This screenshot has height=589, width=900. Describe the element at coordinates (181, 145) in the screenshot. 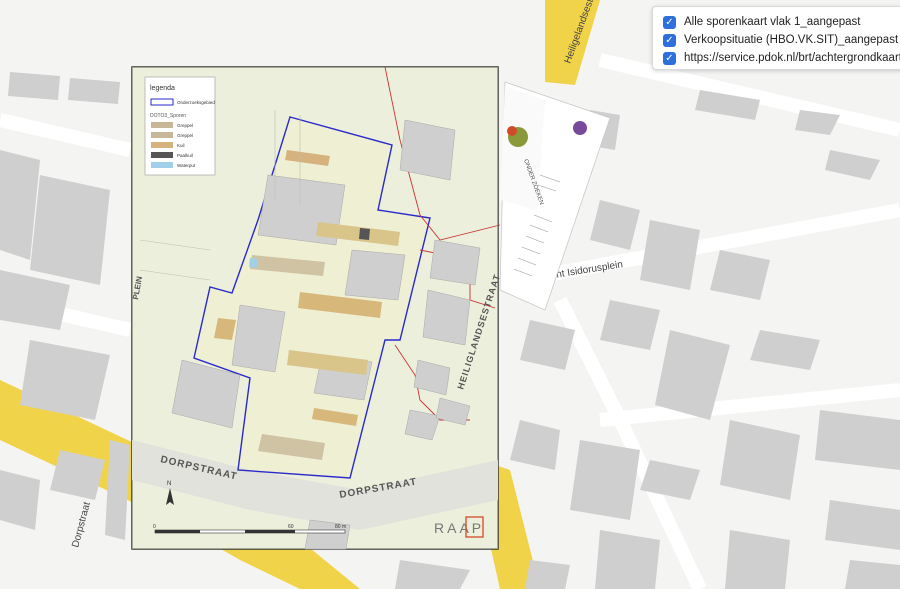

I see `legend-label-kuil: Kuil` at that location.